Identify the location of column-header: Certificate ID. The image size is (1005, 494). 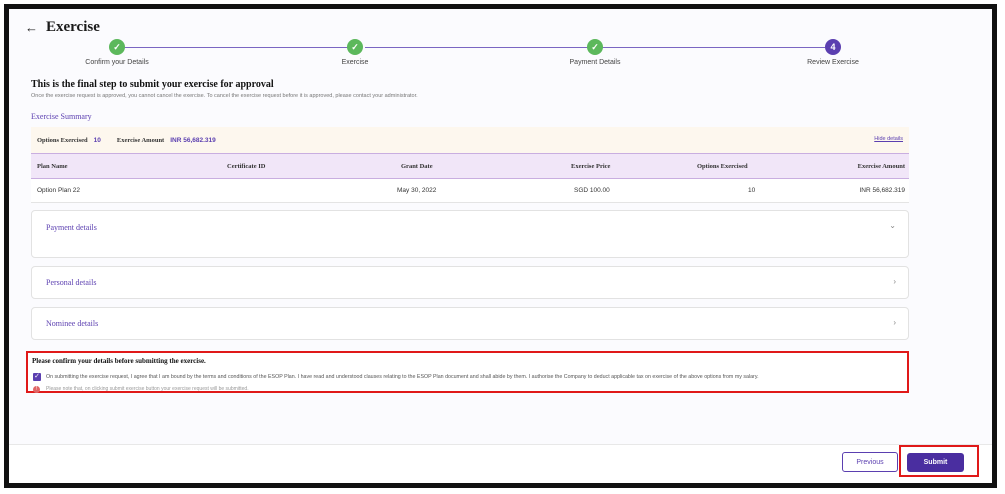
(246, 166).